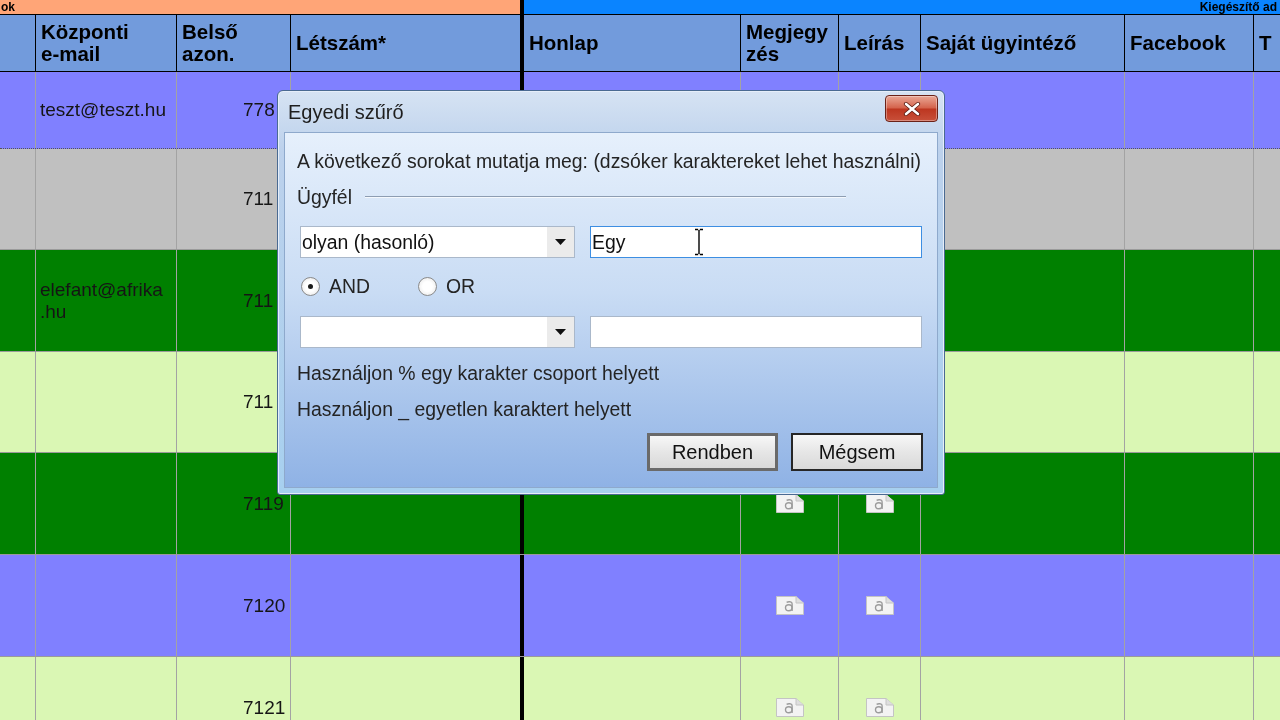  What do you see at coordinates (262, 7) in the screenshot?
I see `column-group-header: ok` at bounding box center [262, 7].